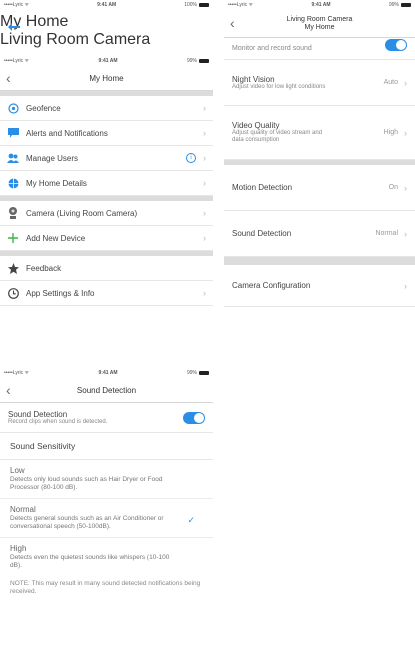 This screenshot has height=670, width=415. What do you see at coordinates (13, 158) in the screenshot?
I see `users-icon` at bounding box center [13, 158].